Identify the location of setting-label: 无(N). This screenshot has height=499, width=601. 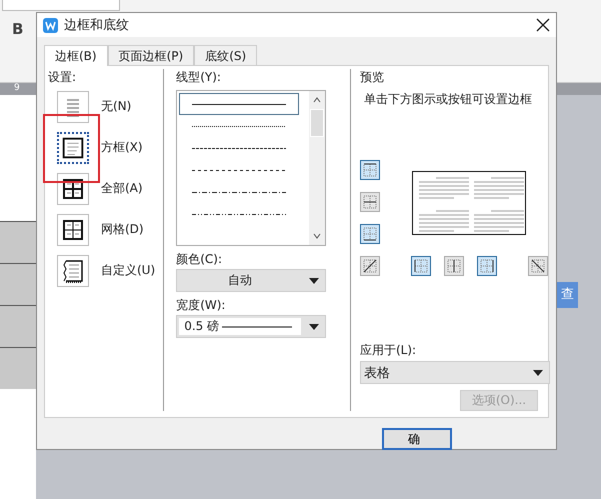
(116, 106).